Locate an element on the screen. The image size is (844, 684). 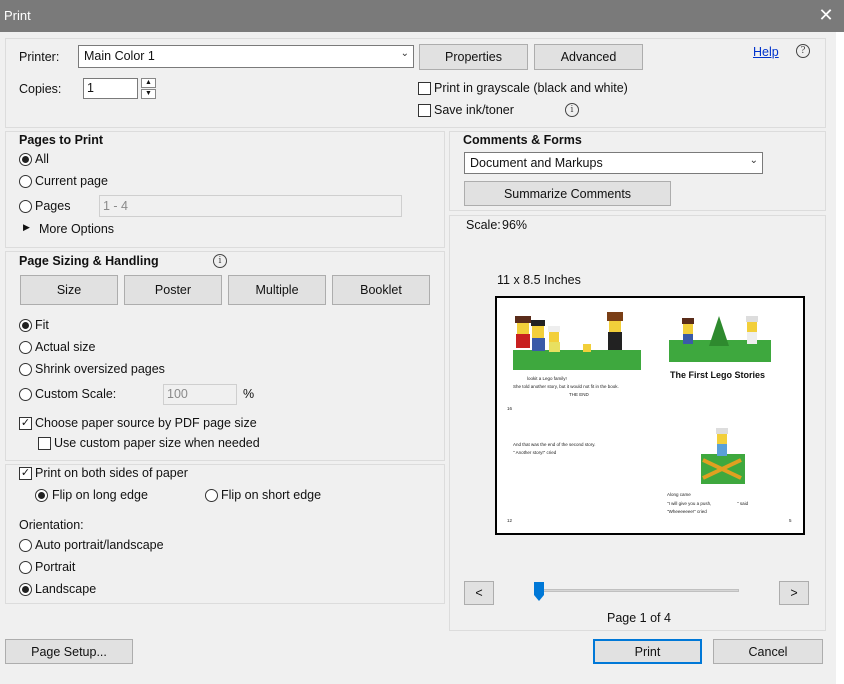
custom-scale-input: 100 is located at coordinates (200, 394).